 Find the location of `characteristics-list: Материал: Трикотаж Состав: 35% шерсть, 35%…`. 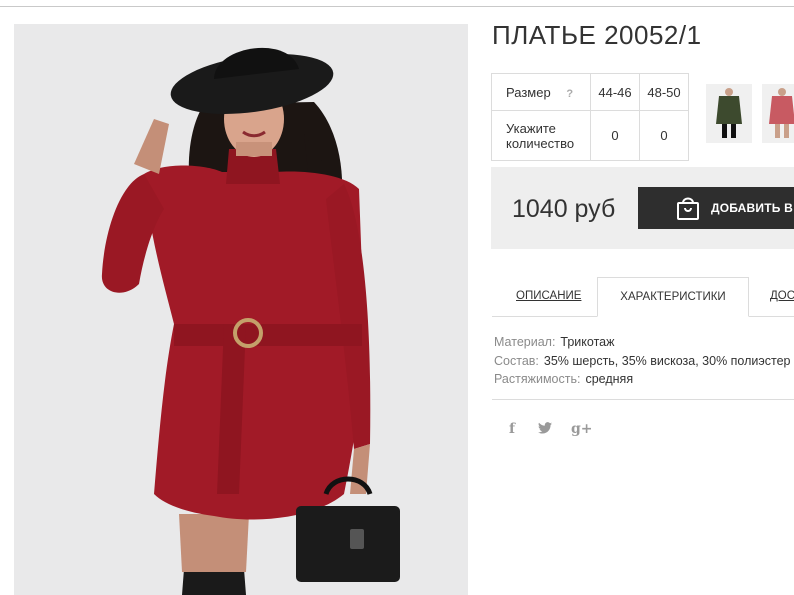

characteristics-list: Материал: Трикотаж Состав: 35% шерсть, 35%… is located at coordinates (642, 361).